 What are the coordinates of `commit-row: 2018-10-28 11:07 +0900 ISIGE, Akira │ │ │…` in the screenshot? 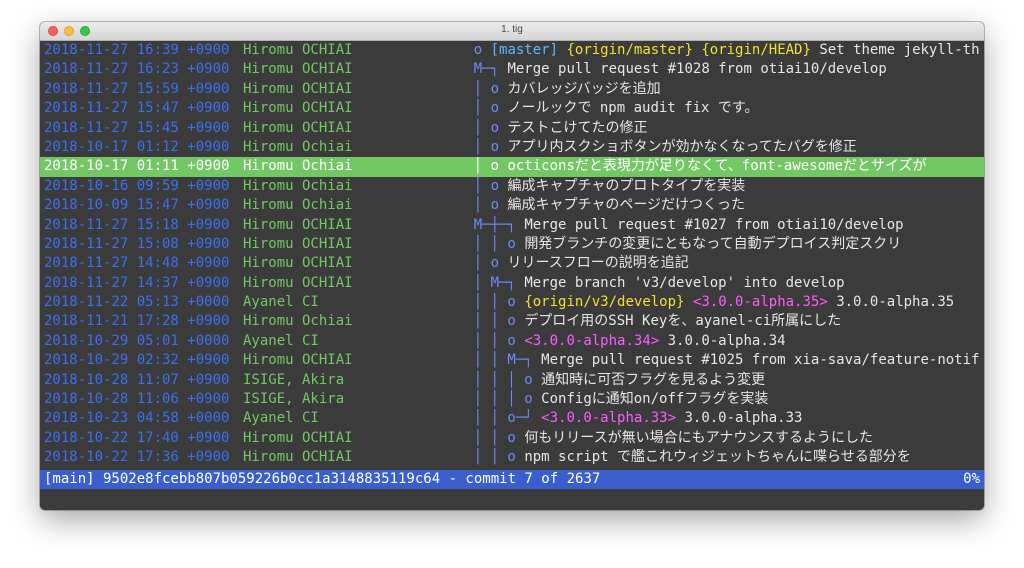 It's located at (512, 380).